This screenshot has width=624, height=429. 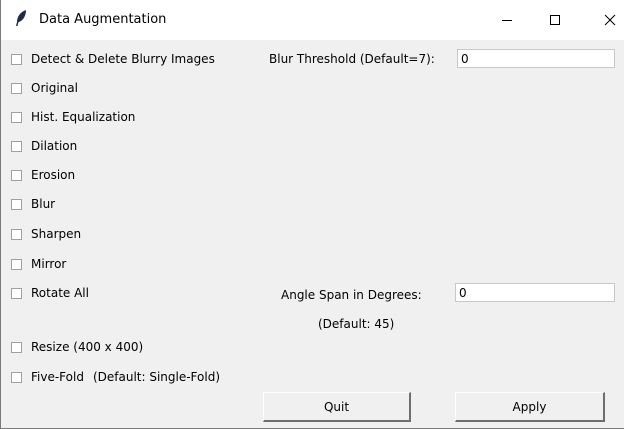 What do you see at coordinates (53, 175) in the screenshot?
I see `checkbox-label: Erosion` at bounding box center [53, 175].